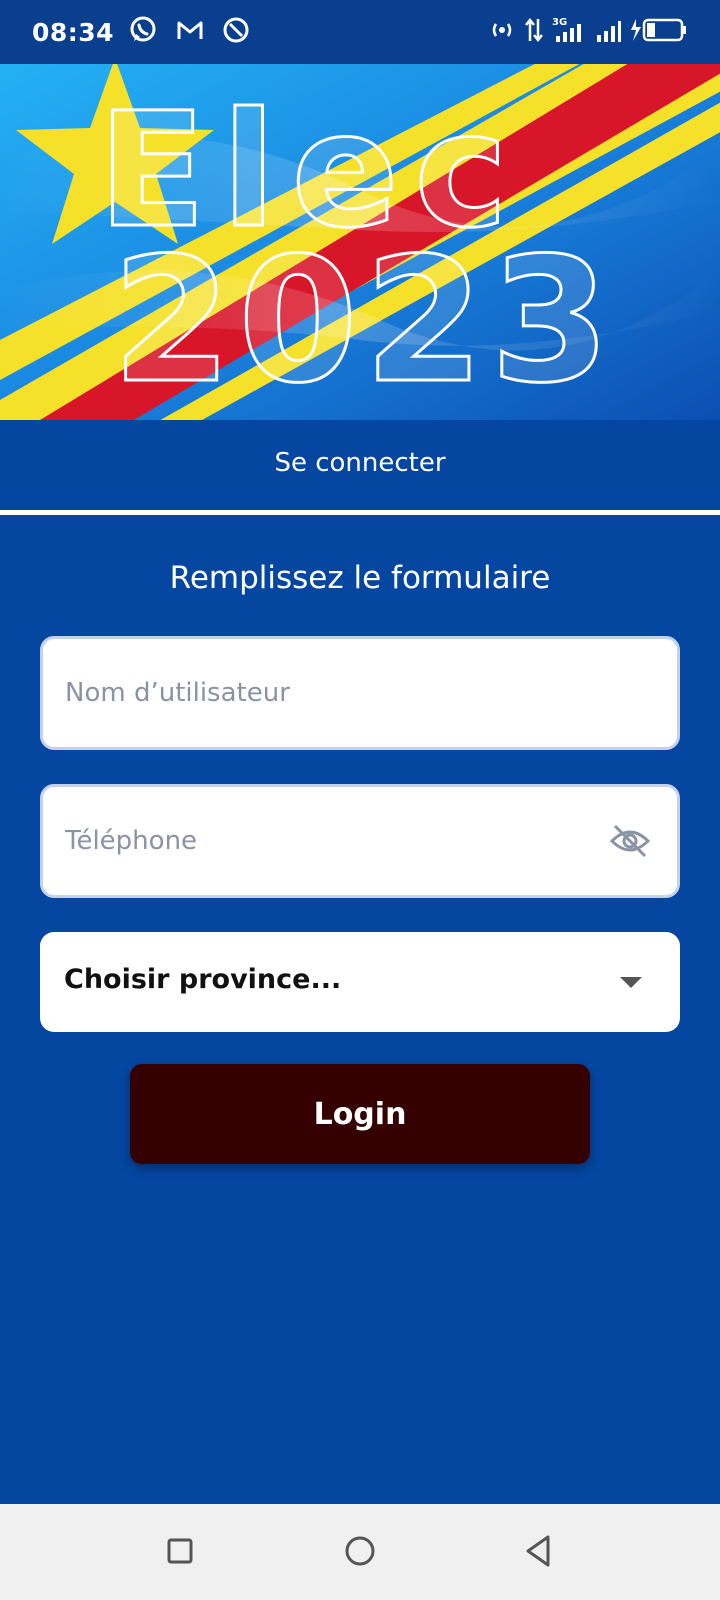  What do you see at coordinates (190, 32) in the screenshot?
I see `gmail-icon` at bounding box center [190, 32].